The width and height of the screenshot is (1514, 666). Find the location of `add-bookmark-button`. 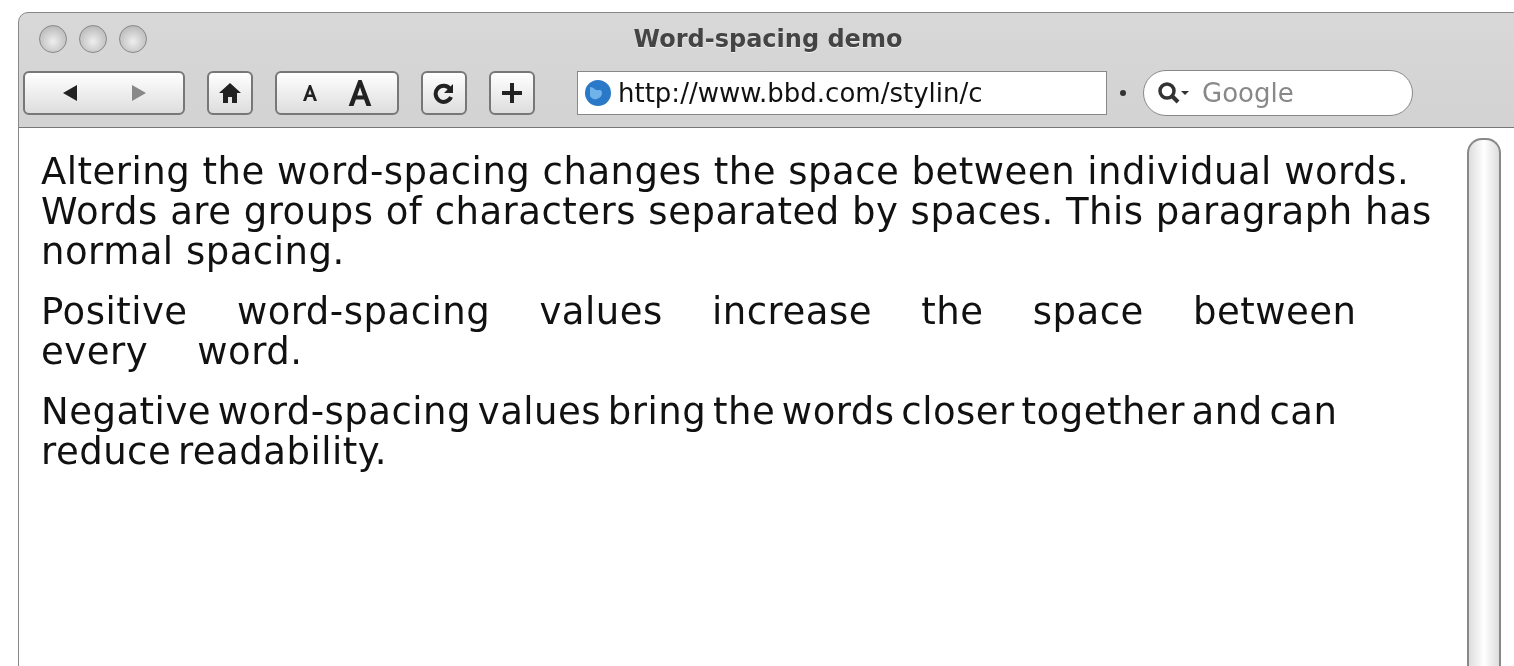

add-bookmark-button is located at coordinates (512, 93).